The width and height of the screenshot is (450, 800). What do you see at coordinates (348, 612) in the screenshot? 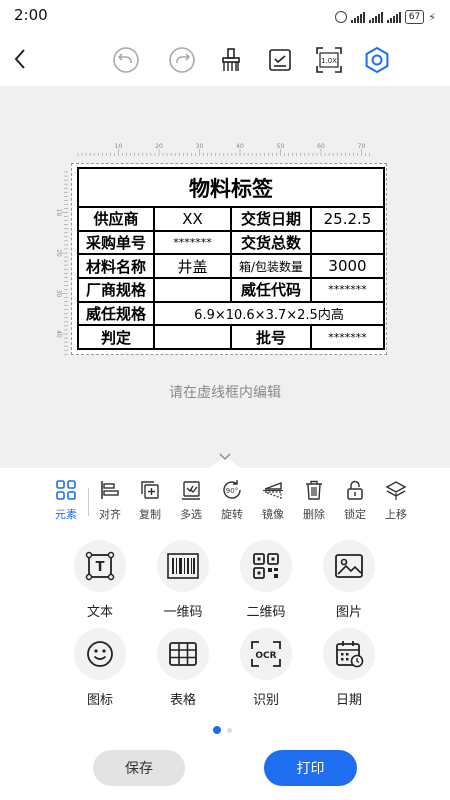
I see `grid-label: 图片` at bounding box center [348, 612].